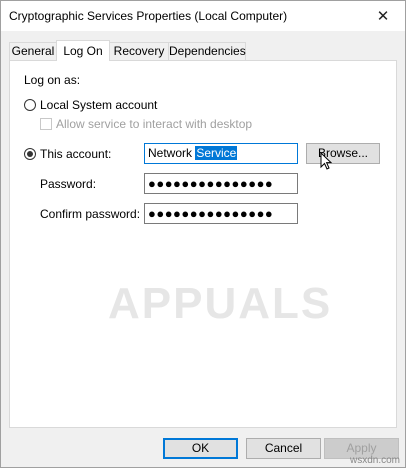 The width and height of the screenshot is (406, 468). I want to click on interact-desktop-checkbox, so click(46, 124).